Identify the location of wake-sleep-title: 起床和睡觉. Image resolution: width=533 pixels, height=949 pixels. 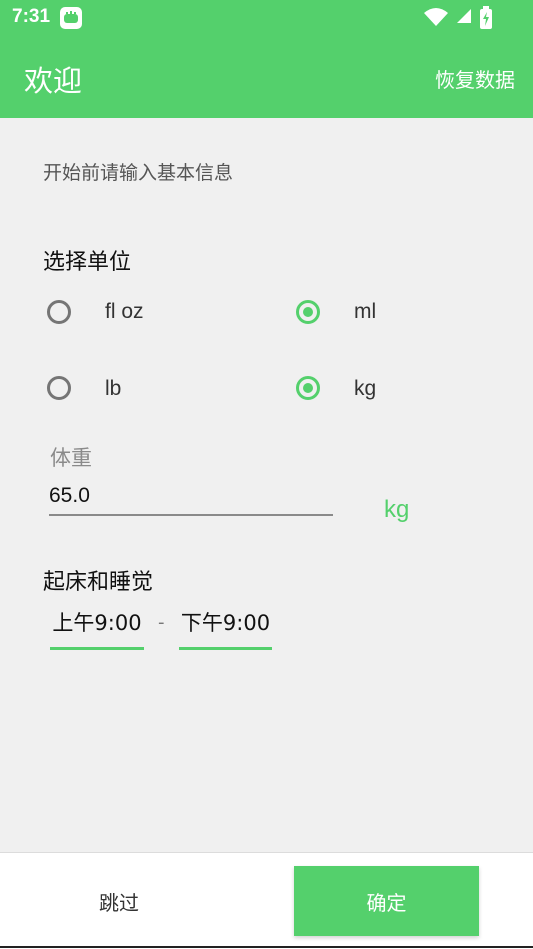
(98, 582).